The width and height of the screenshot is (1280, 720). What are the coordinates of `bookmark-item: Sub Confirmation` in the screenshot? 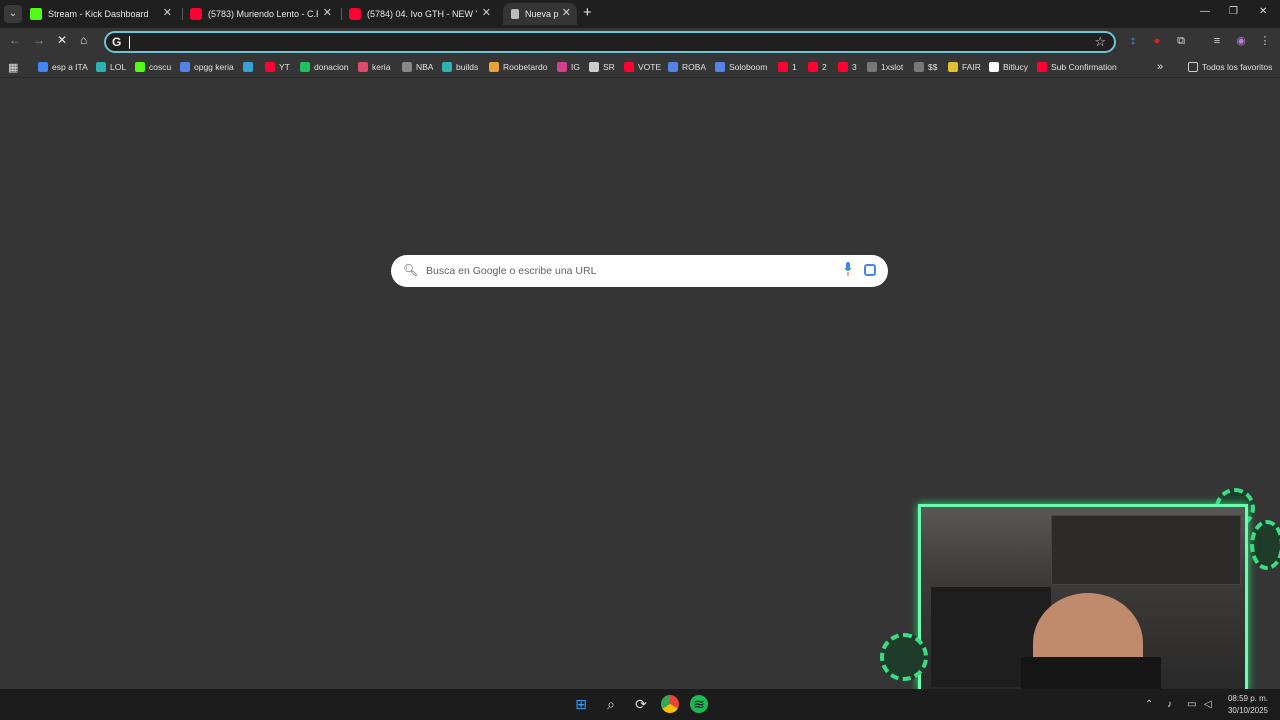 It's located at (1077, 67).